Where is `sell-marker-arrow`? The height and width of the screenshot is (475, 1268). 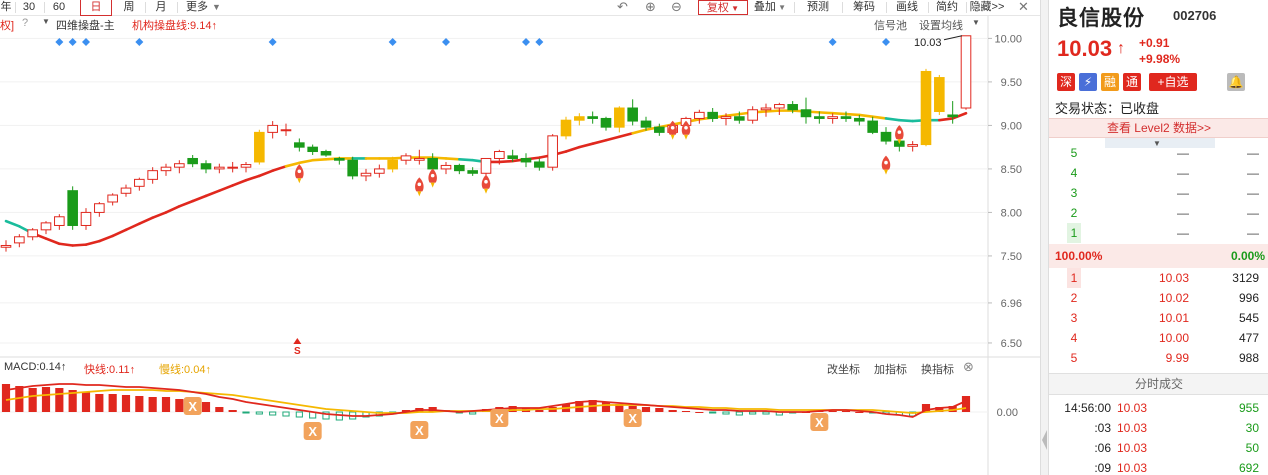 sell-marker-arrow is located at coordinates (297, 341).